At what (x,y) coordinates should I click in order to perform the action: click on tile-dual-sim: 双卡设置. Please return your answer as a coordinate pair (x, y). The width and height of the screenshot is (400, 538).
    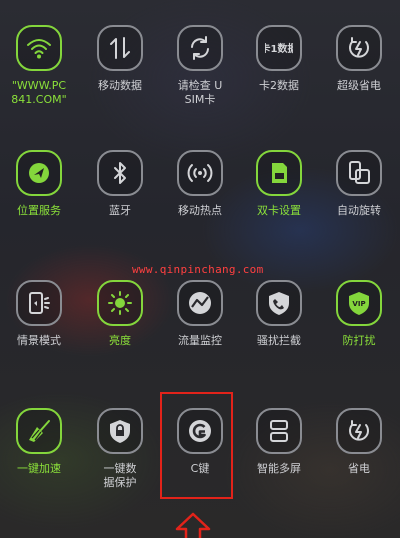
    Looking at the image, I should click on (279, 184).